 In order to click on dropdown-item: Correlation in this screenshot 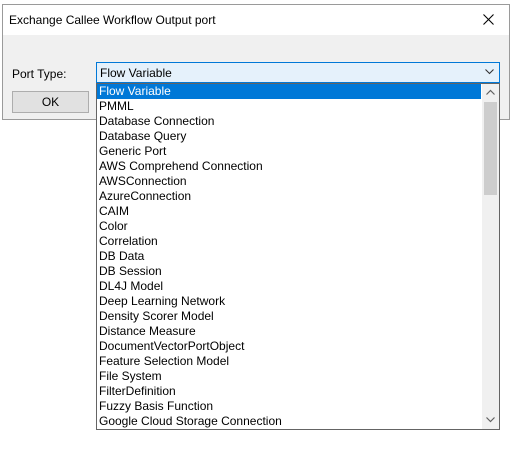, I will do `click(289, 241)`.